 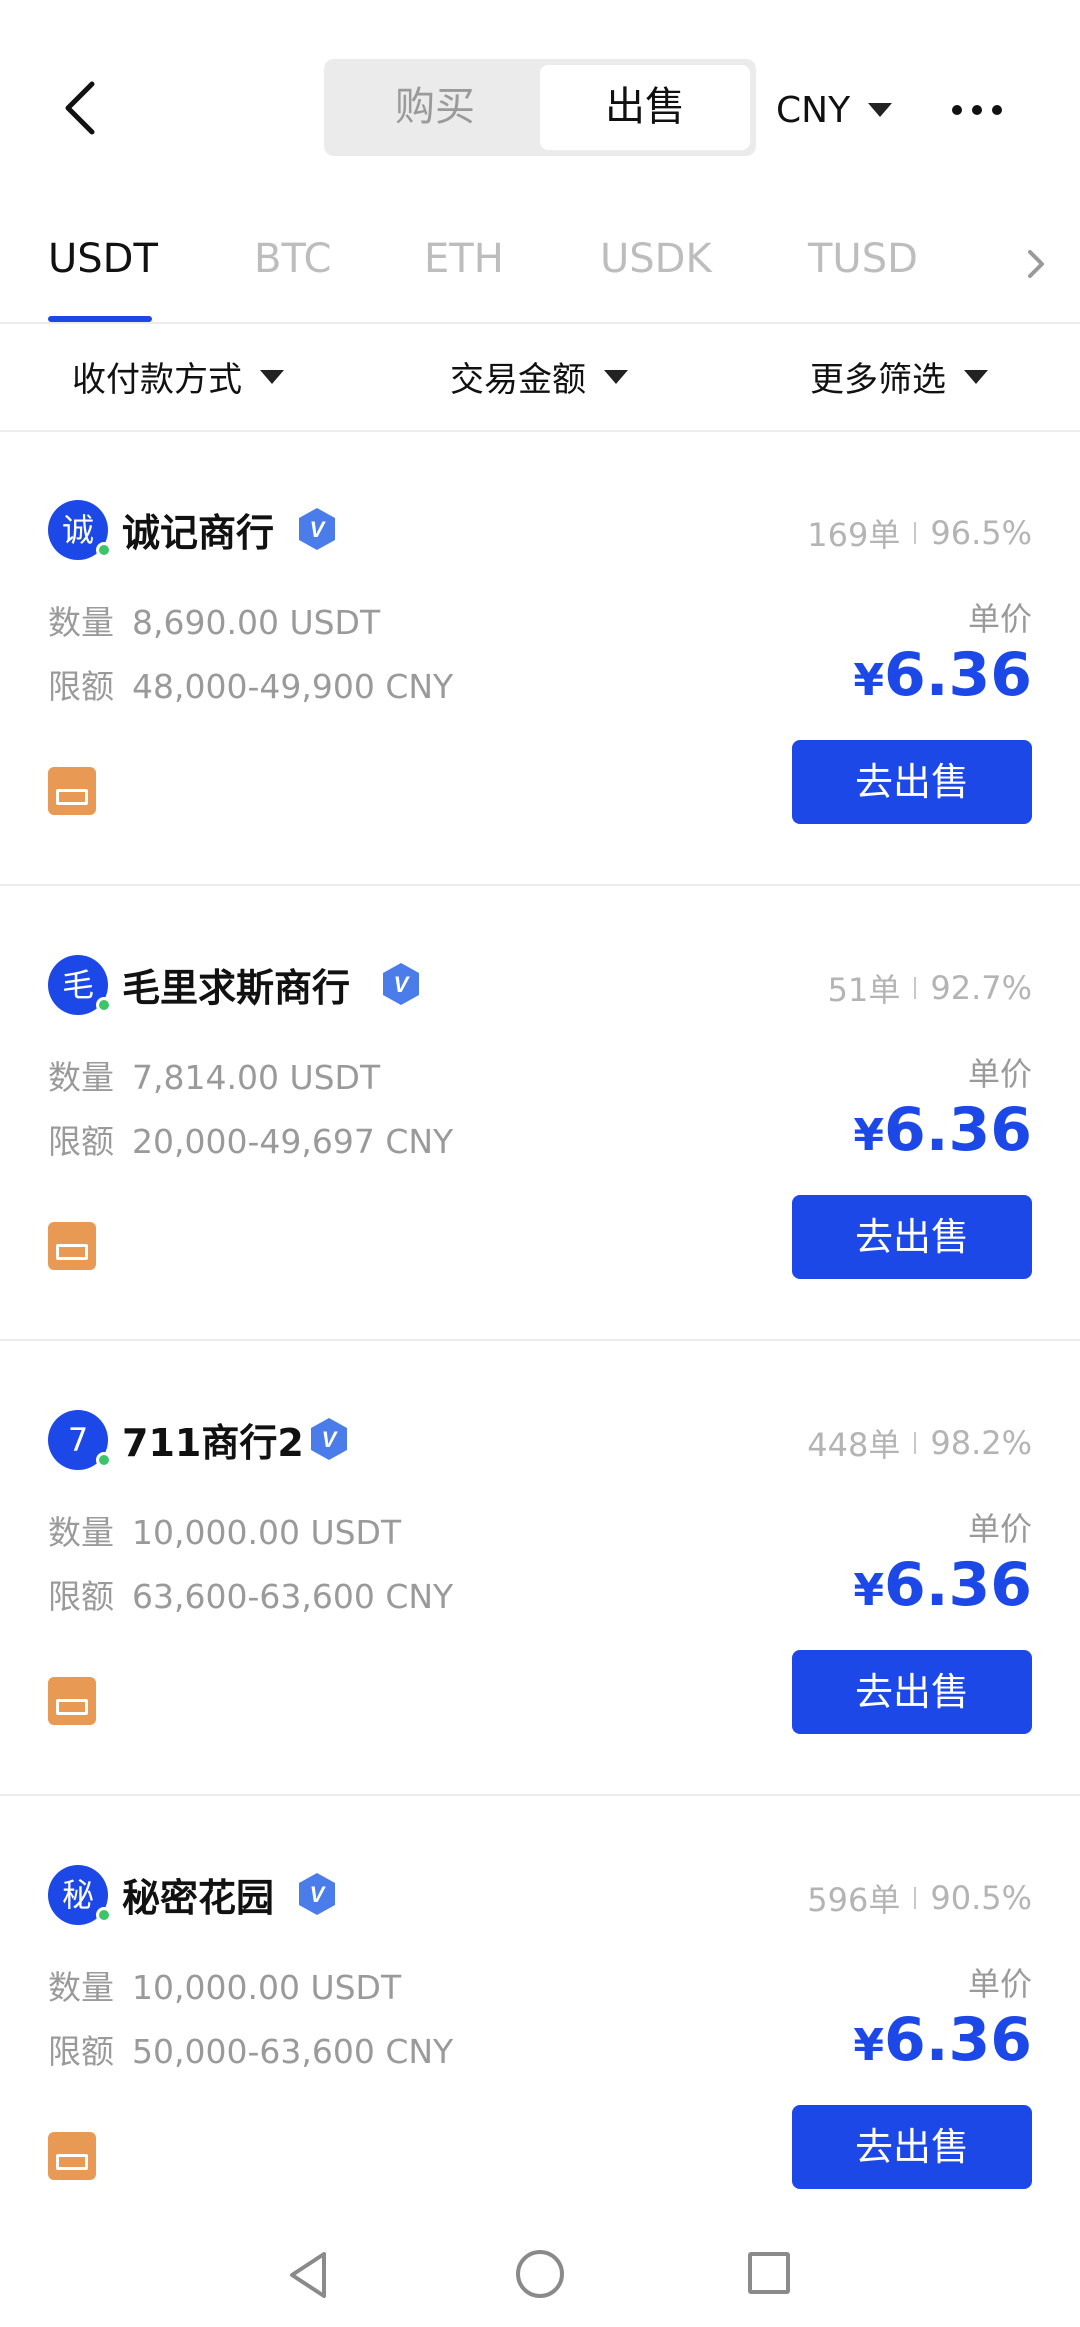 I want to click on system-nav-bar, so click(x=540, y=2275).